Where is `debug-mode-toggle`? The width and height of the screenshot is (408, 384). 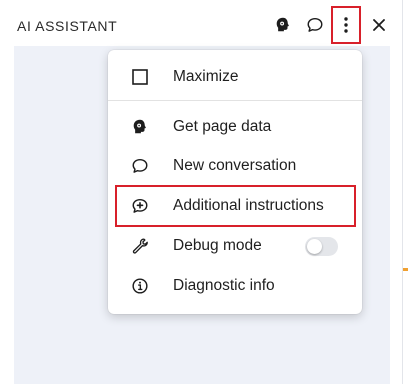
debug-mode-toggle is located at coordinates (321, 246).